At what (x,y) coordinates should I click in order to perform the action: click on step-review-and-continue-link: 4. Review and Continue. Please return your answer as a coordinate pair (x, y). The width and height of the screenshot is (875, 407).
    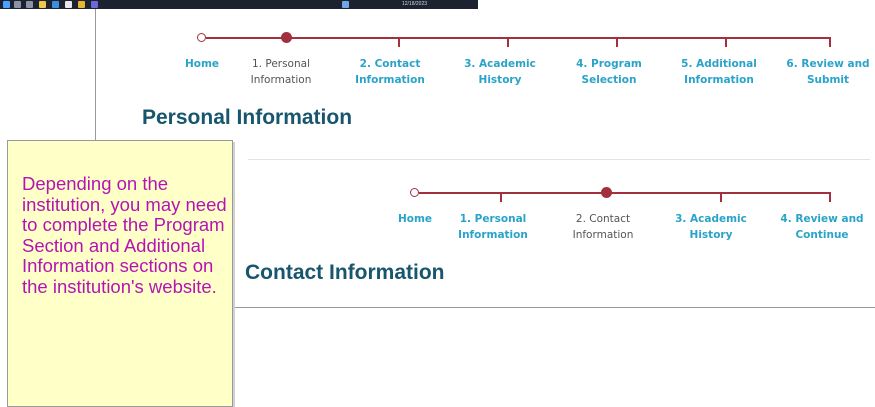
    Looking at the image, I should click on (822, 227).